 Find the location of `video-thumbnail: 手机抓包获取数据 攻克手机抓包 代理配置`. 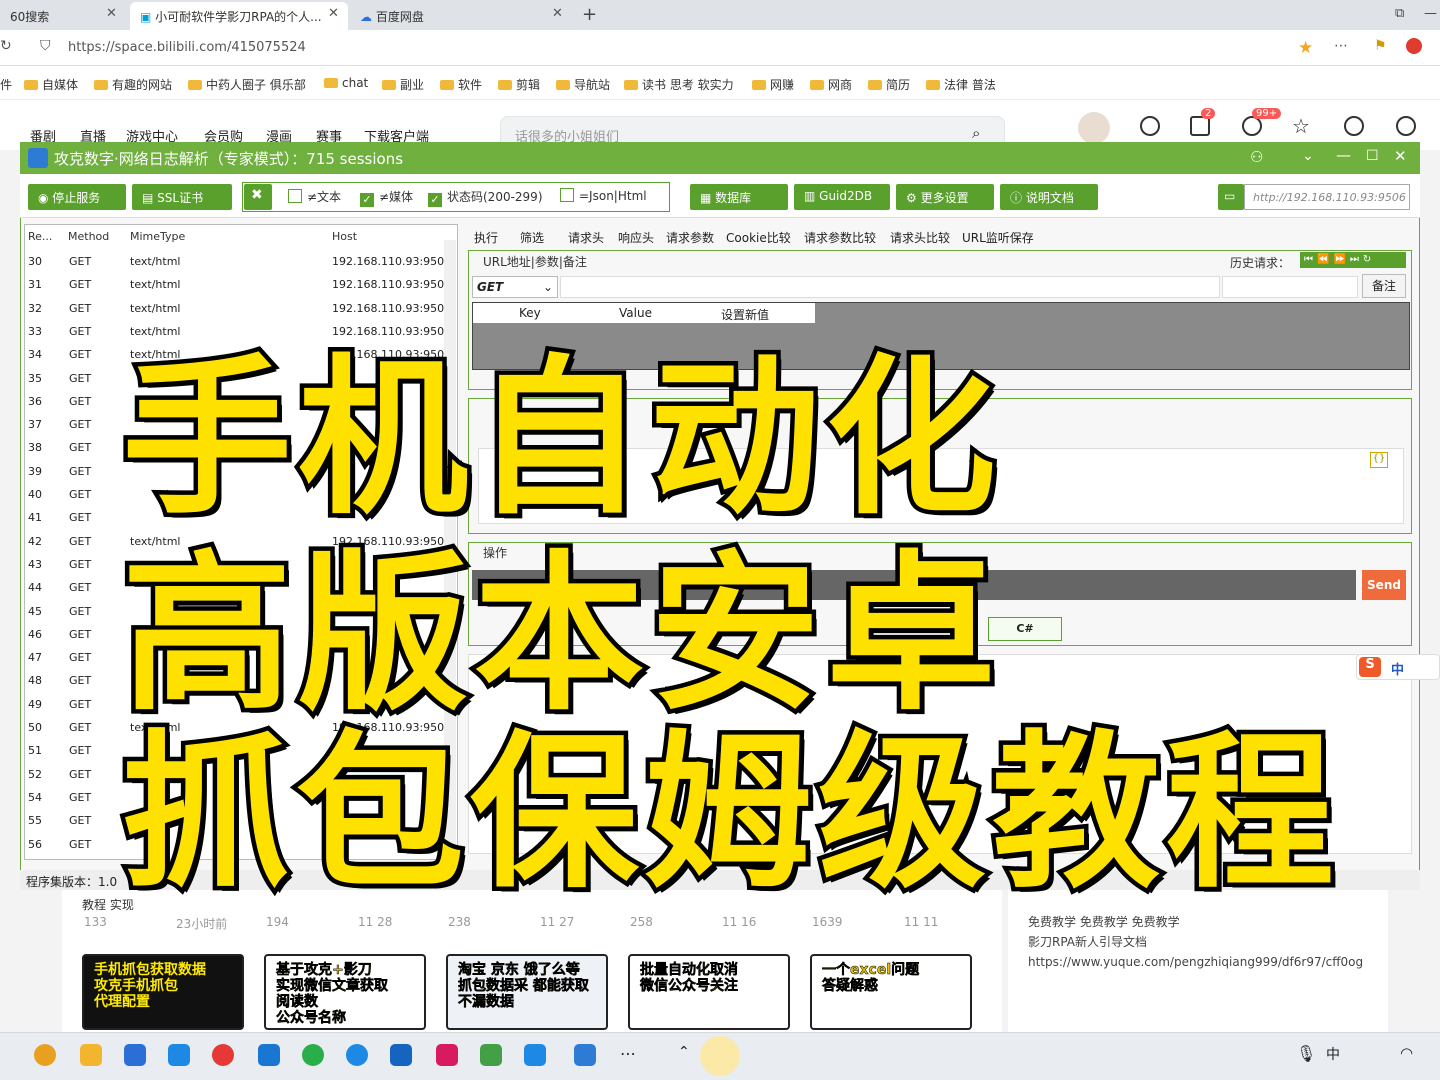

video-thumbnail: 手机抓包获取数据 攻克手机抓包 代理配置 is located at coordinates (163, 992).